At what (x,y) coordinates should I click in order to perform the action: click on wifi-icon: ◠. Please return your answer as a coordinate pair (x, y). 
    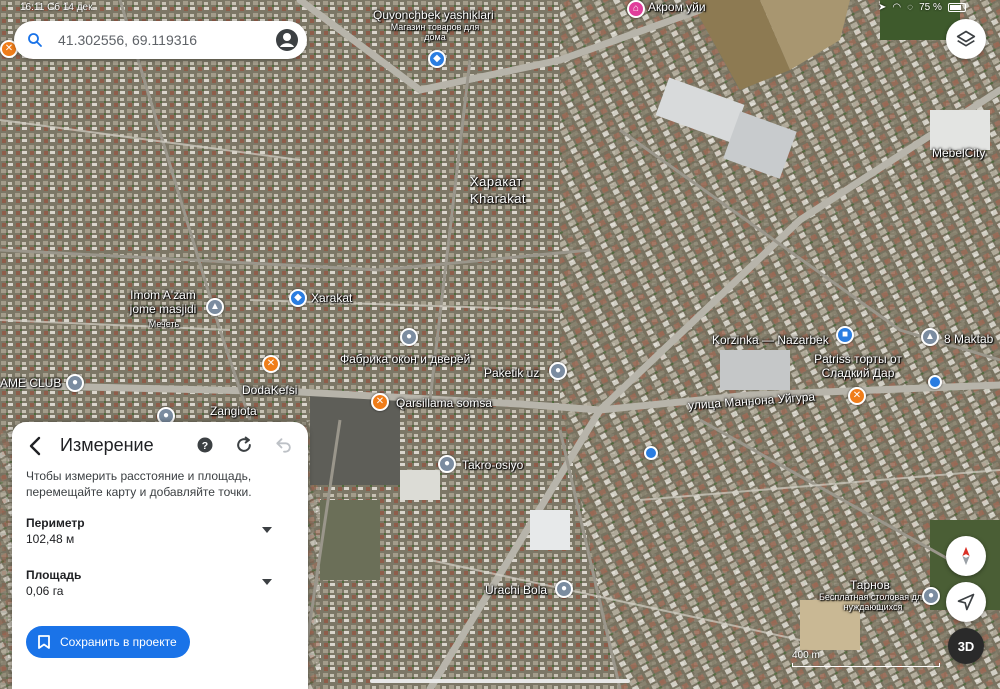
    Looking at the image, I should click on (897, 7).